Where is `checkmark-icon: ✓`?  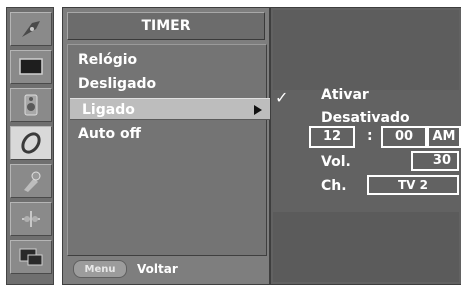 checkmark-icon: ✓ is located at coordinates (282, 97).